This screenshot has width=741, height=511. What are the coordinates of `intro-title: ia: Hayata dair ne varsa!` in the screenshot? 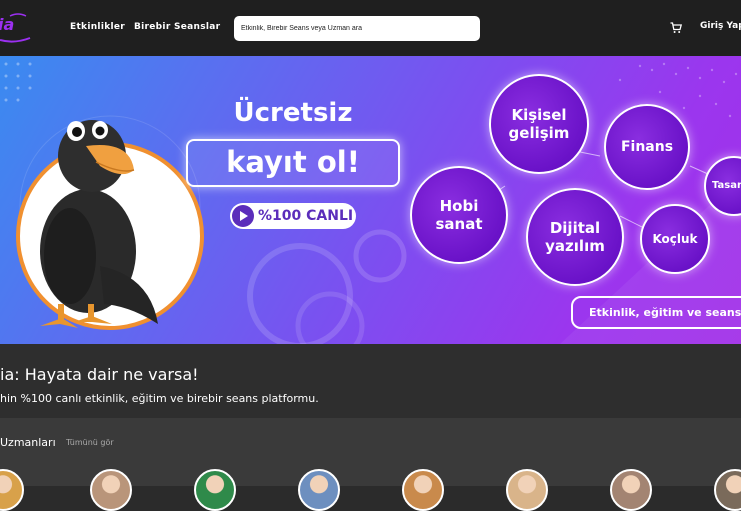 It's located at (99, 374).